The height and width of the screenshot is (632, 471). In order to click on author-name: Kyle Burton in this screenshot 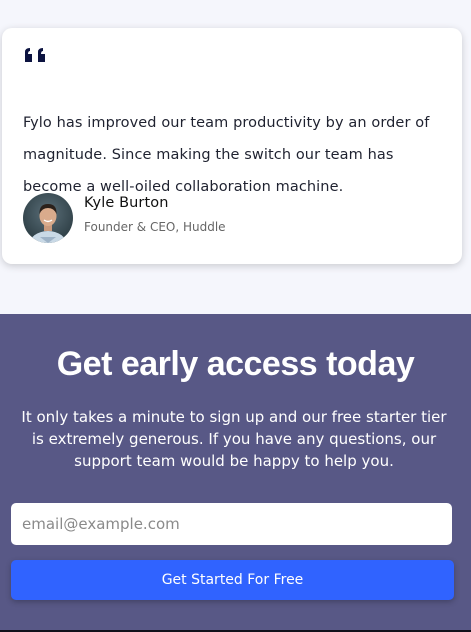, I will do `click(126, 203)`.